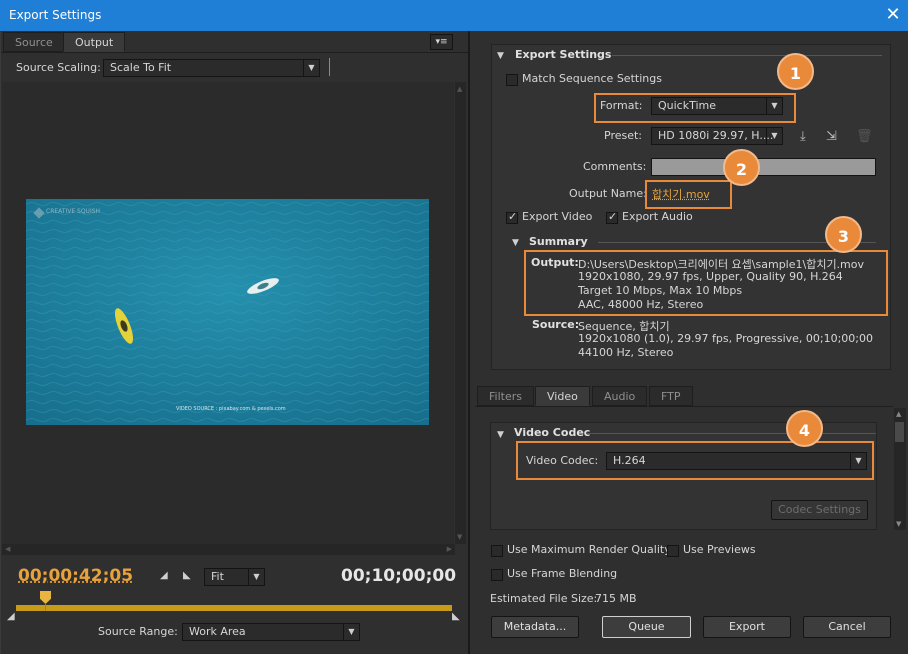  Describe the element at coordinates (804, 428) in the screenshot. I see `step-badge-4: 4` at that location.